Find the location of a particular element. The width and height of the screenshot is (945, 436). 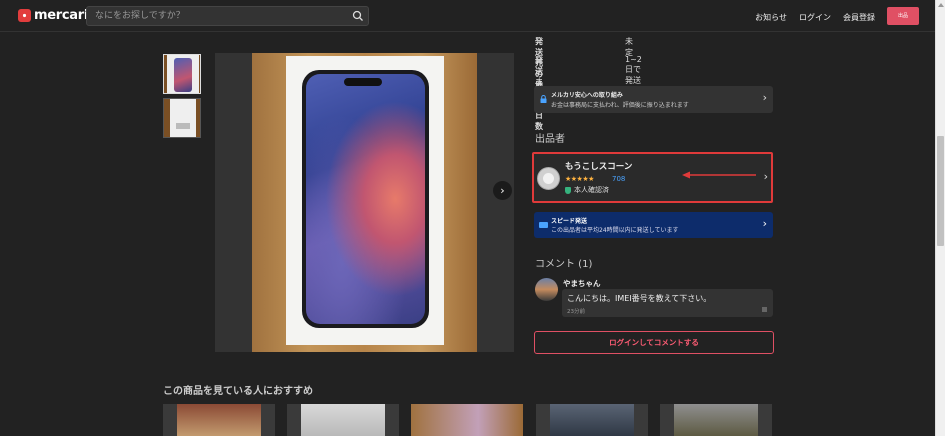

commenter-avatar is located at coordinates (546, 289).